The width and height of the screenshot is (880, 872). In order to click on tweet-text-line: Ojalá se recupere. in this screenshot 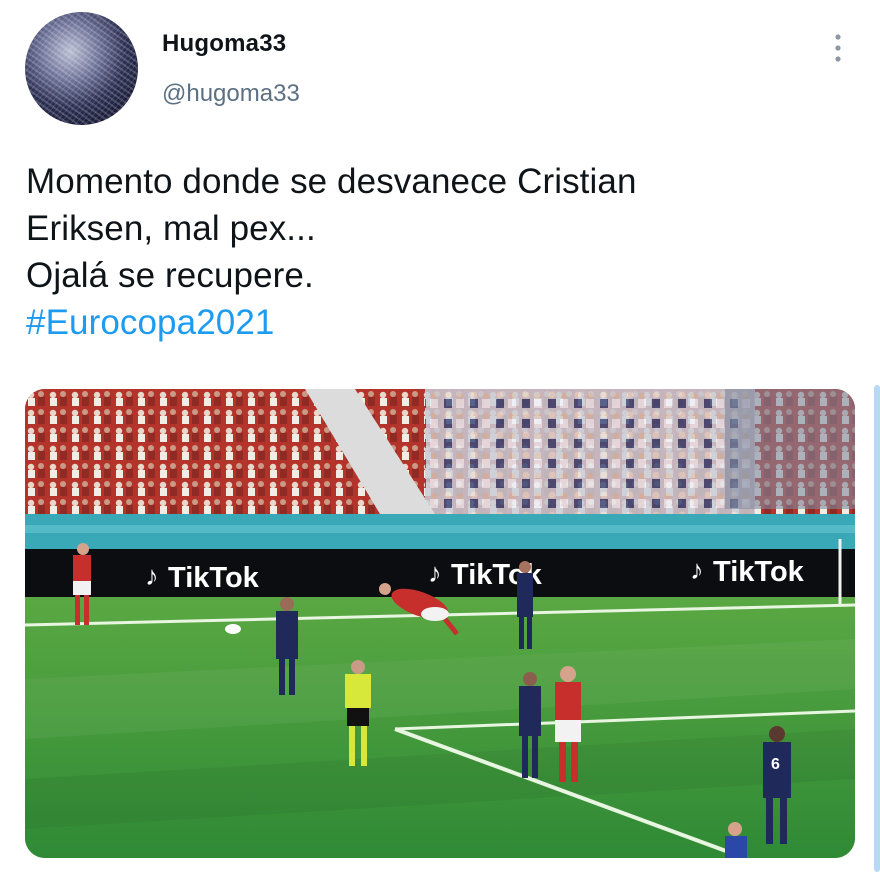, I will do `click(170, 275)`.